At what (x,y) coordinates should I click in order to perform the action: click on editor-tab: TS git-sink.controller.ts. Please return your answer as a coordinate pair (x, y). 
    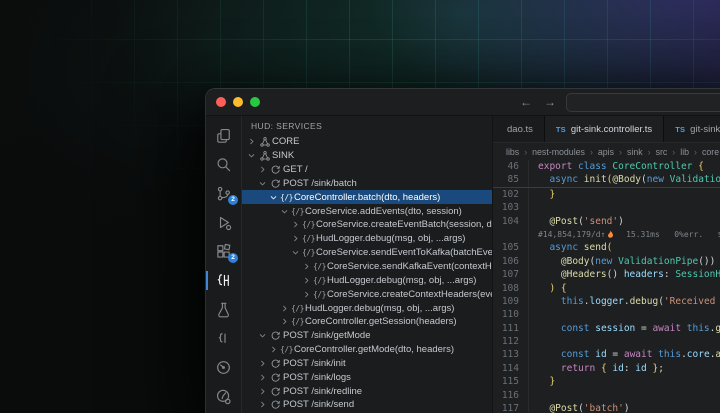
    Looking at the image, I should click on (604, 129).